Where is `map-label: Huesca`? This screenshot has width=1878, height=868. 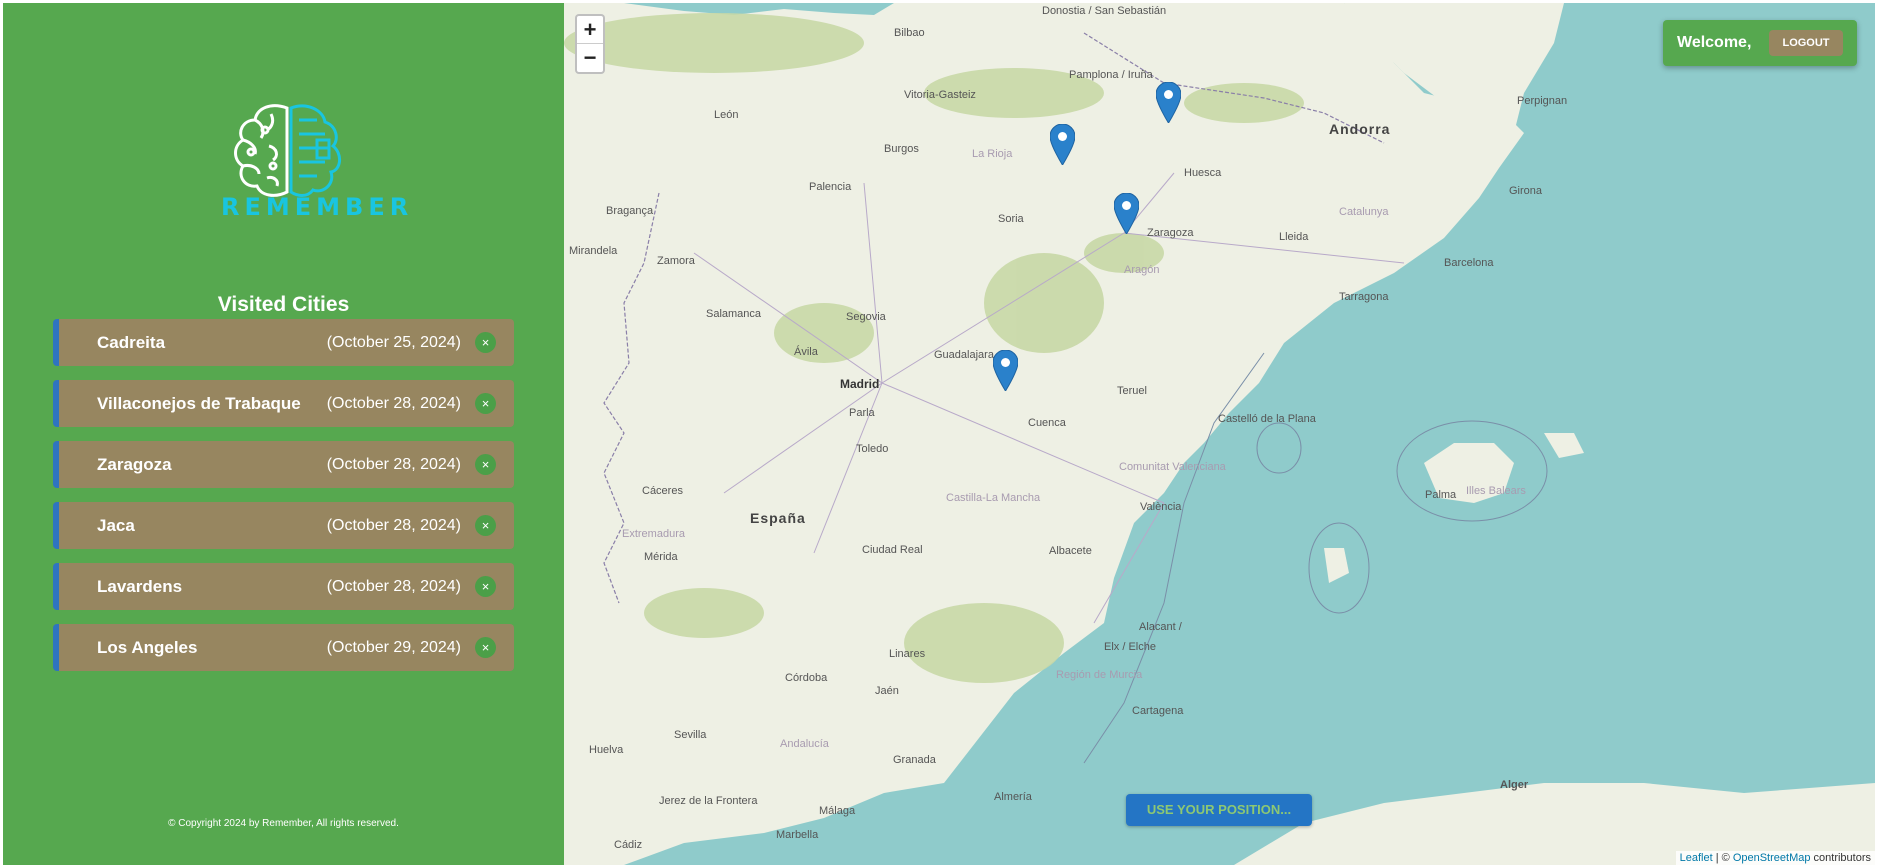 map-label: Huesca is located at coordinates (1203, 173).